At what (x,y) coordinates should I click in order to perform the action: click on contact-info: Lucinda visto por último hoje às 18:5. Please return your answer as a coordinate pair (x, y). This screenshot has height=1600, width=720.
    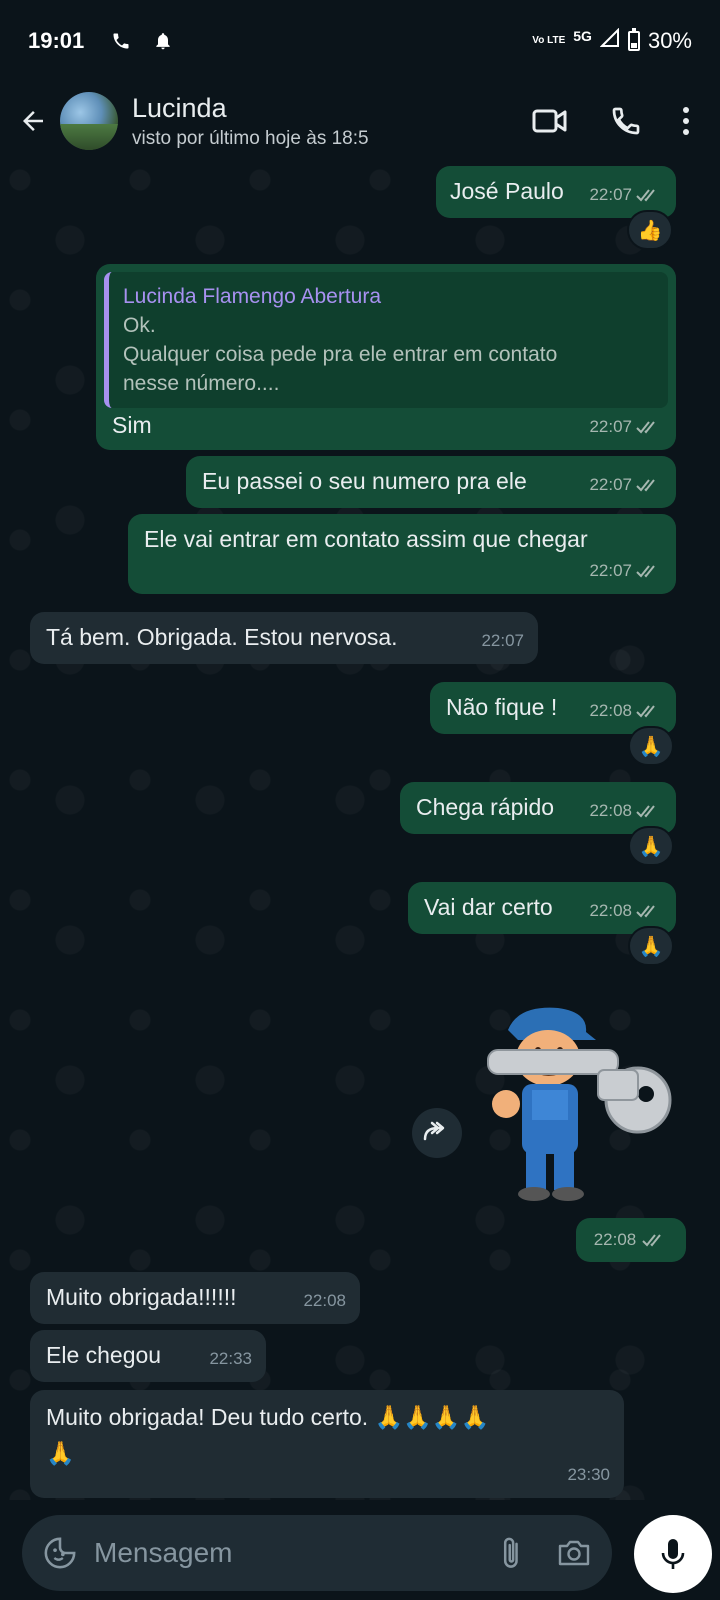
    Looking at the image, I should click on (318, 121).